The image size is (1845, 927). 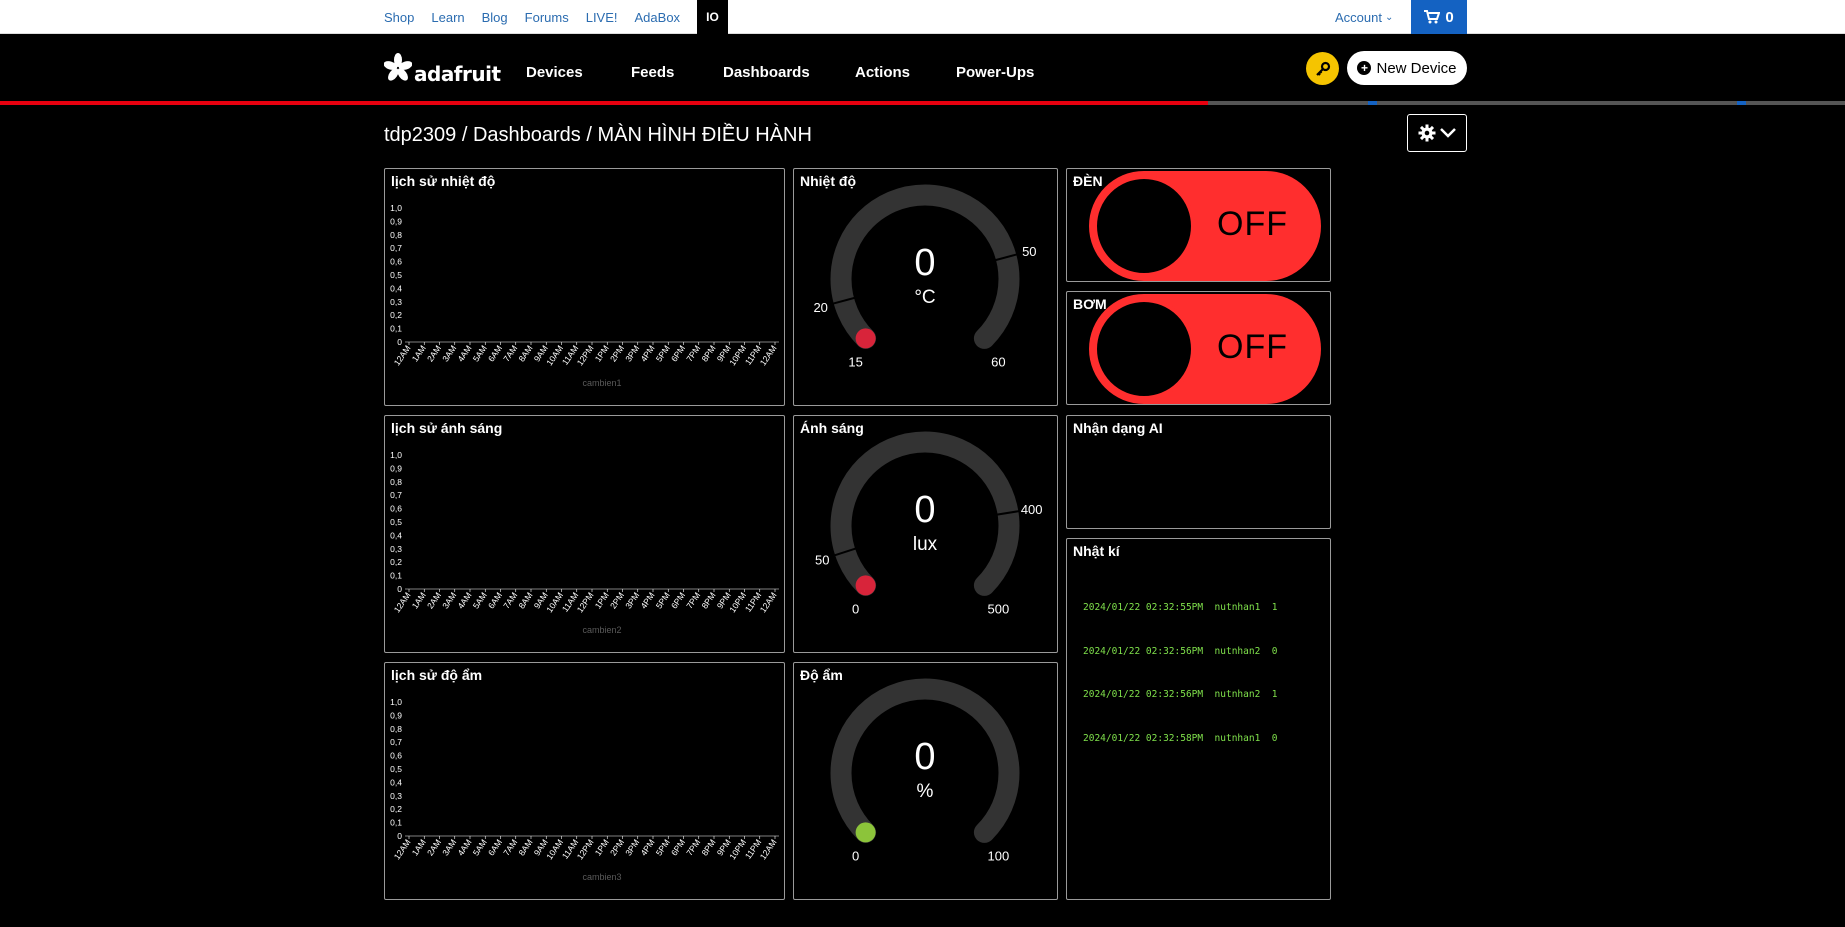 What do you see at coordinates (855, 361) in the screenshot?
I see `gauge-min-label: 15` at bounding box center [855, 361].